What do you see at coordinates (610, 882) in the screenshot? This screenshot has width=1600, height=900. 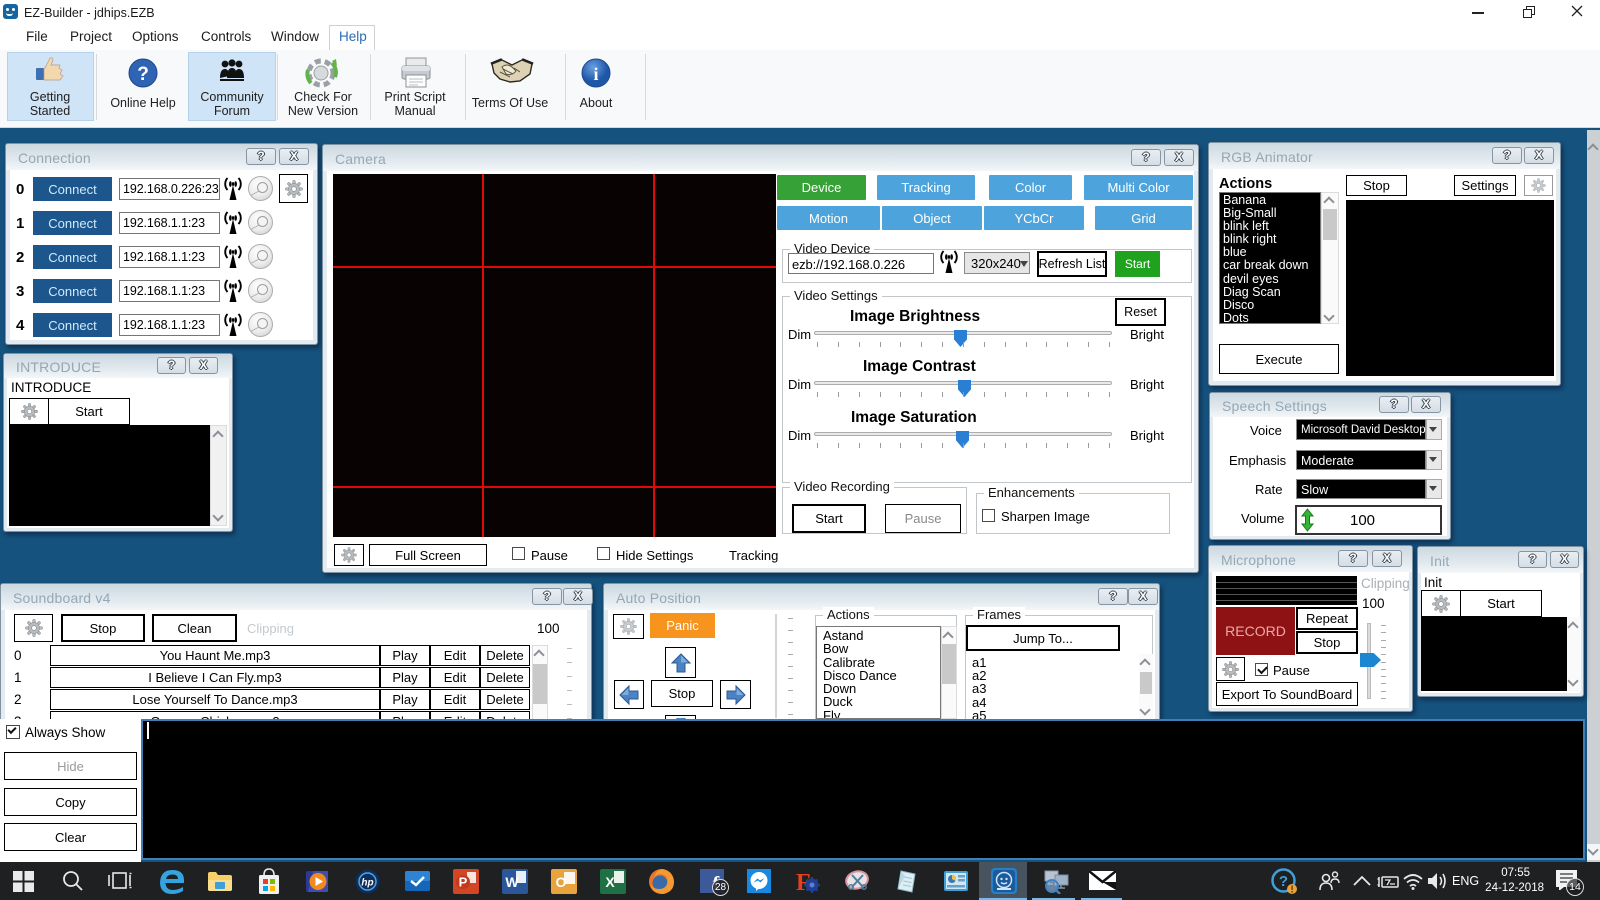 I see `svg-text: X` at bounding box center [610, 882].